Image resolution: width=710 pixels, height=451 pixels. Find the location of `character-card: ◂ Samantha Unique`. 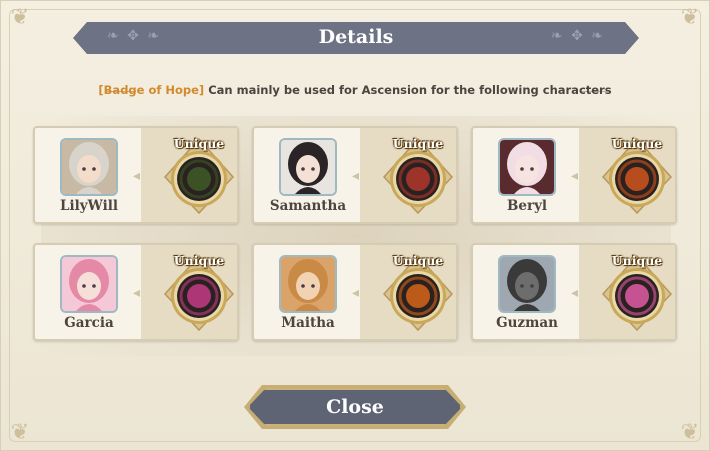

character-card: ◂ Samantha Unique is located at coordinates (355, 175).